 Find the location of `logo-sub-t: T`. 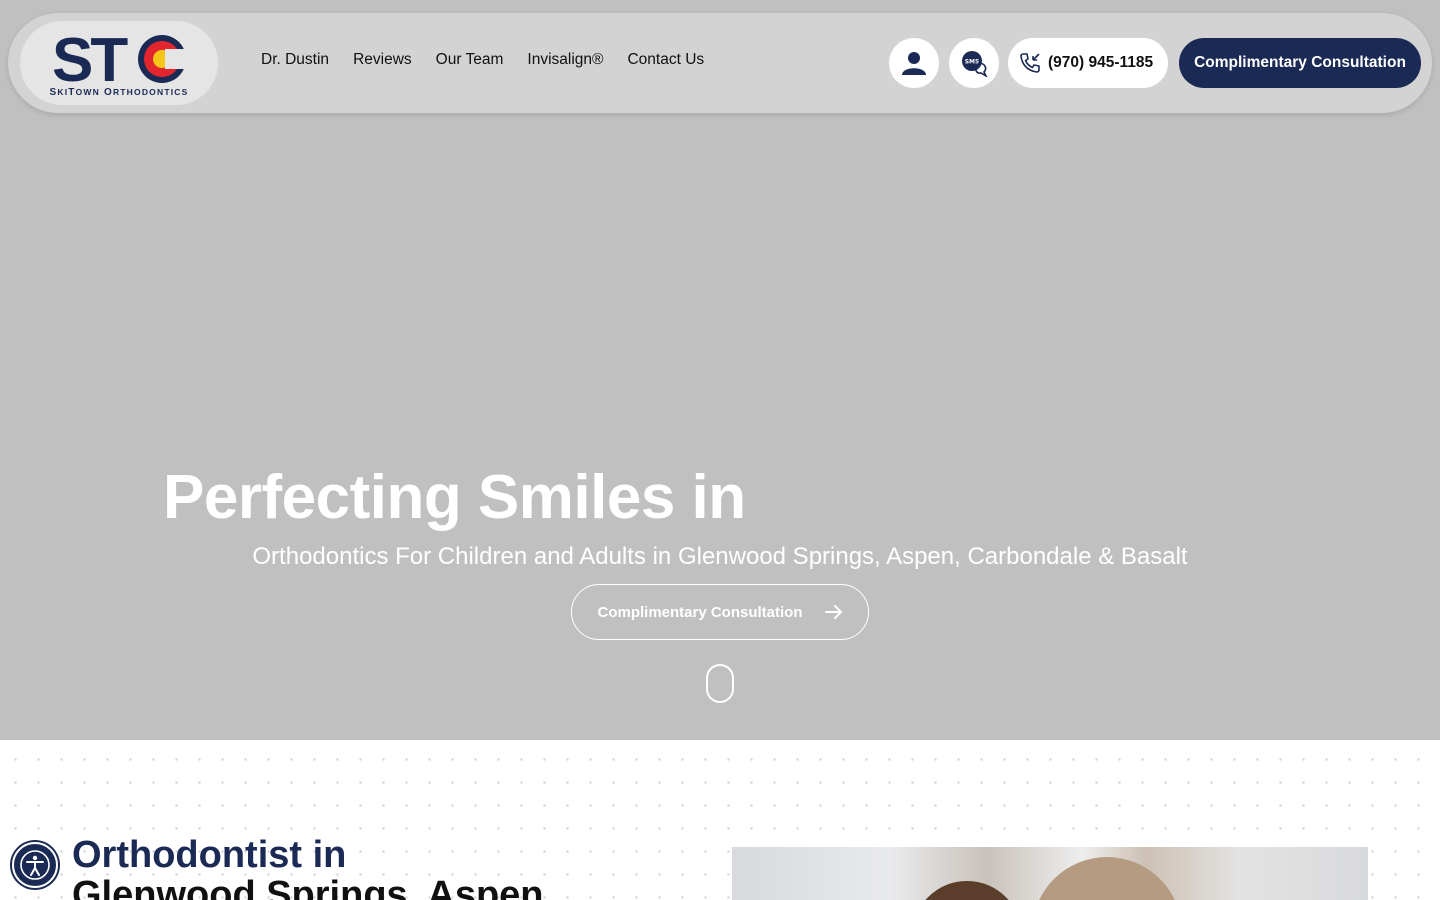

logo-sub-t: T is located at coordinates (72, 92).